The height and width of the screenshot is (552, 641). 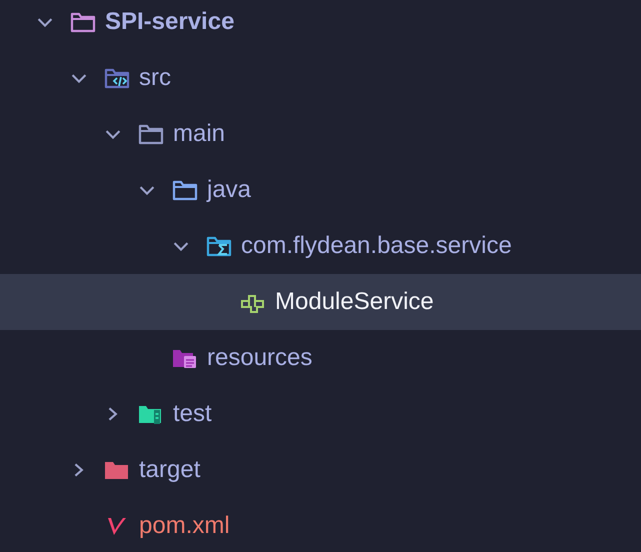 I want to click on item-label: test, so click(x=192, y=414).